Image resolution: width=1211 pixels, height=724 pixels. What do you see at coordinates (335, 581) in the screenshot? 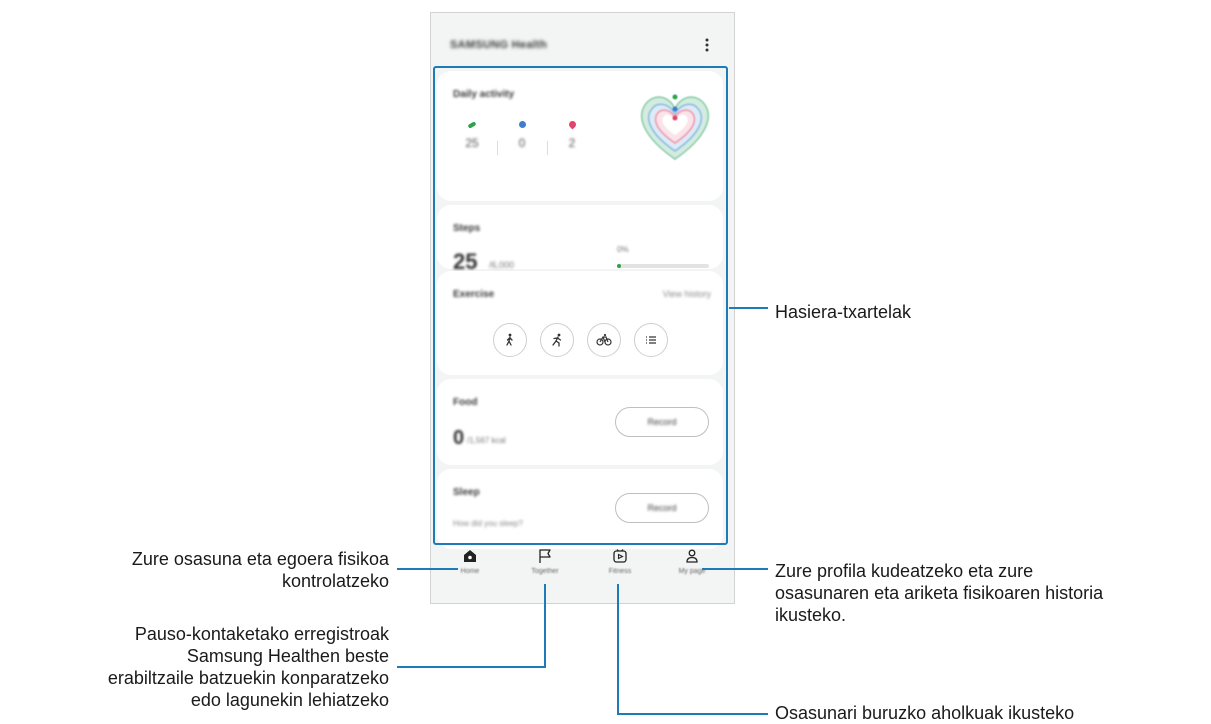
I see `home-callout-line-2: kontrolatzeko` at bounding box center [335, 581].